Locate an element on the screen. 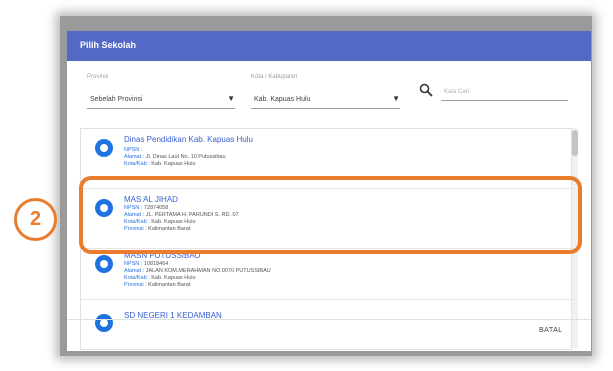 The height and width of the screenshot is (371, 613). dialog-title: Pilih Sekolah is located at coordinates (108, 45).